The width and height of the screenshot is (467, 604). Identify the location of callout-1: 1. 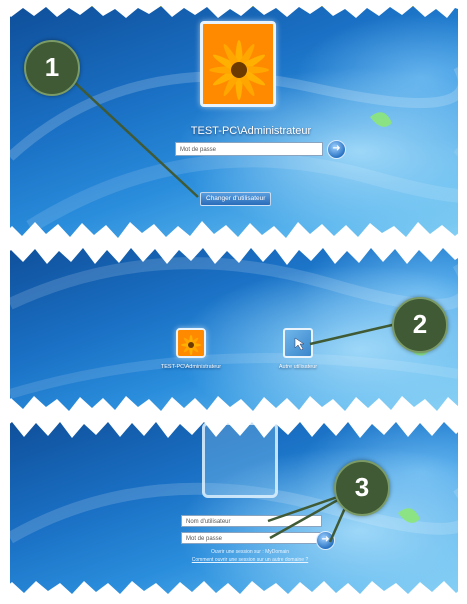
(52, 68).